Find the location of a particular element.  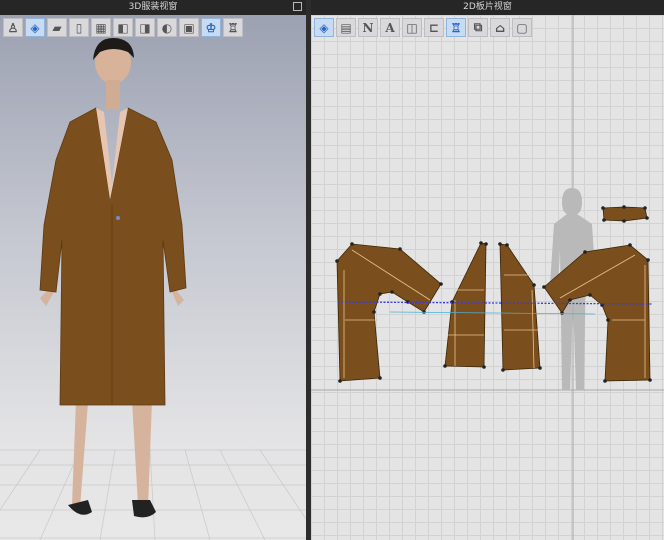

pattern-piece-back-right is located at coordinates (597, 313).